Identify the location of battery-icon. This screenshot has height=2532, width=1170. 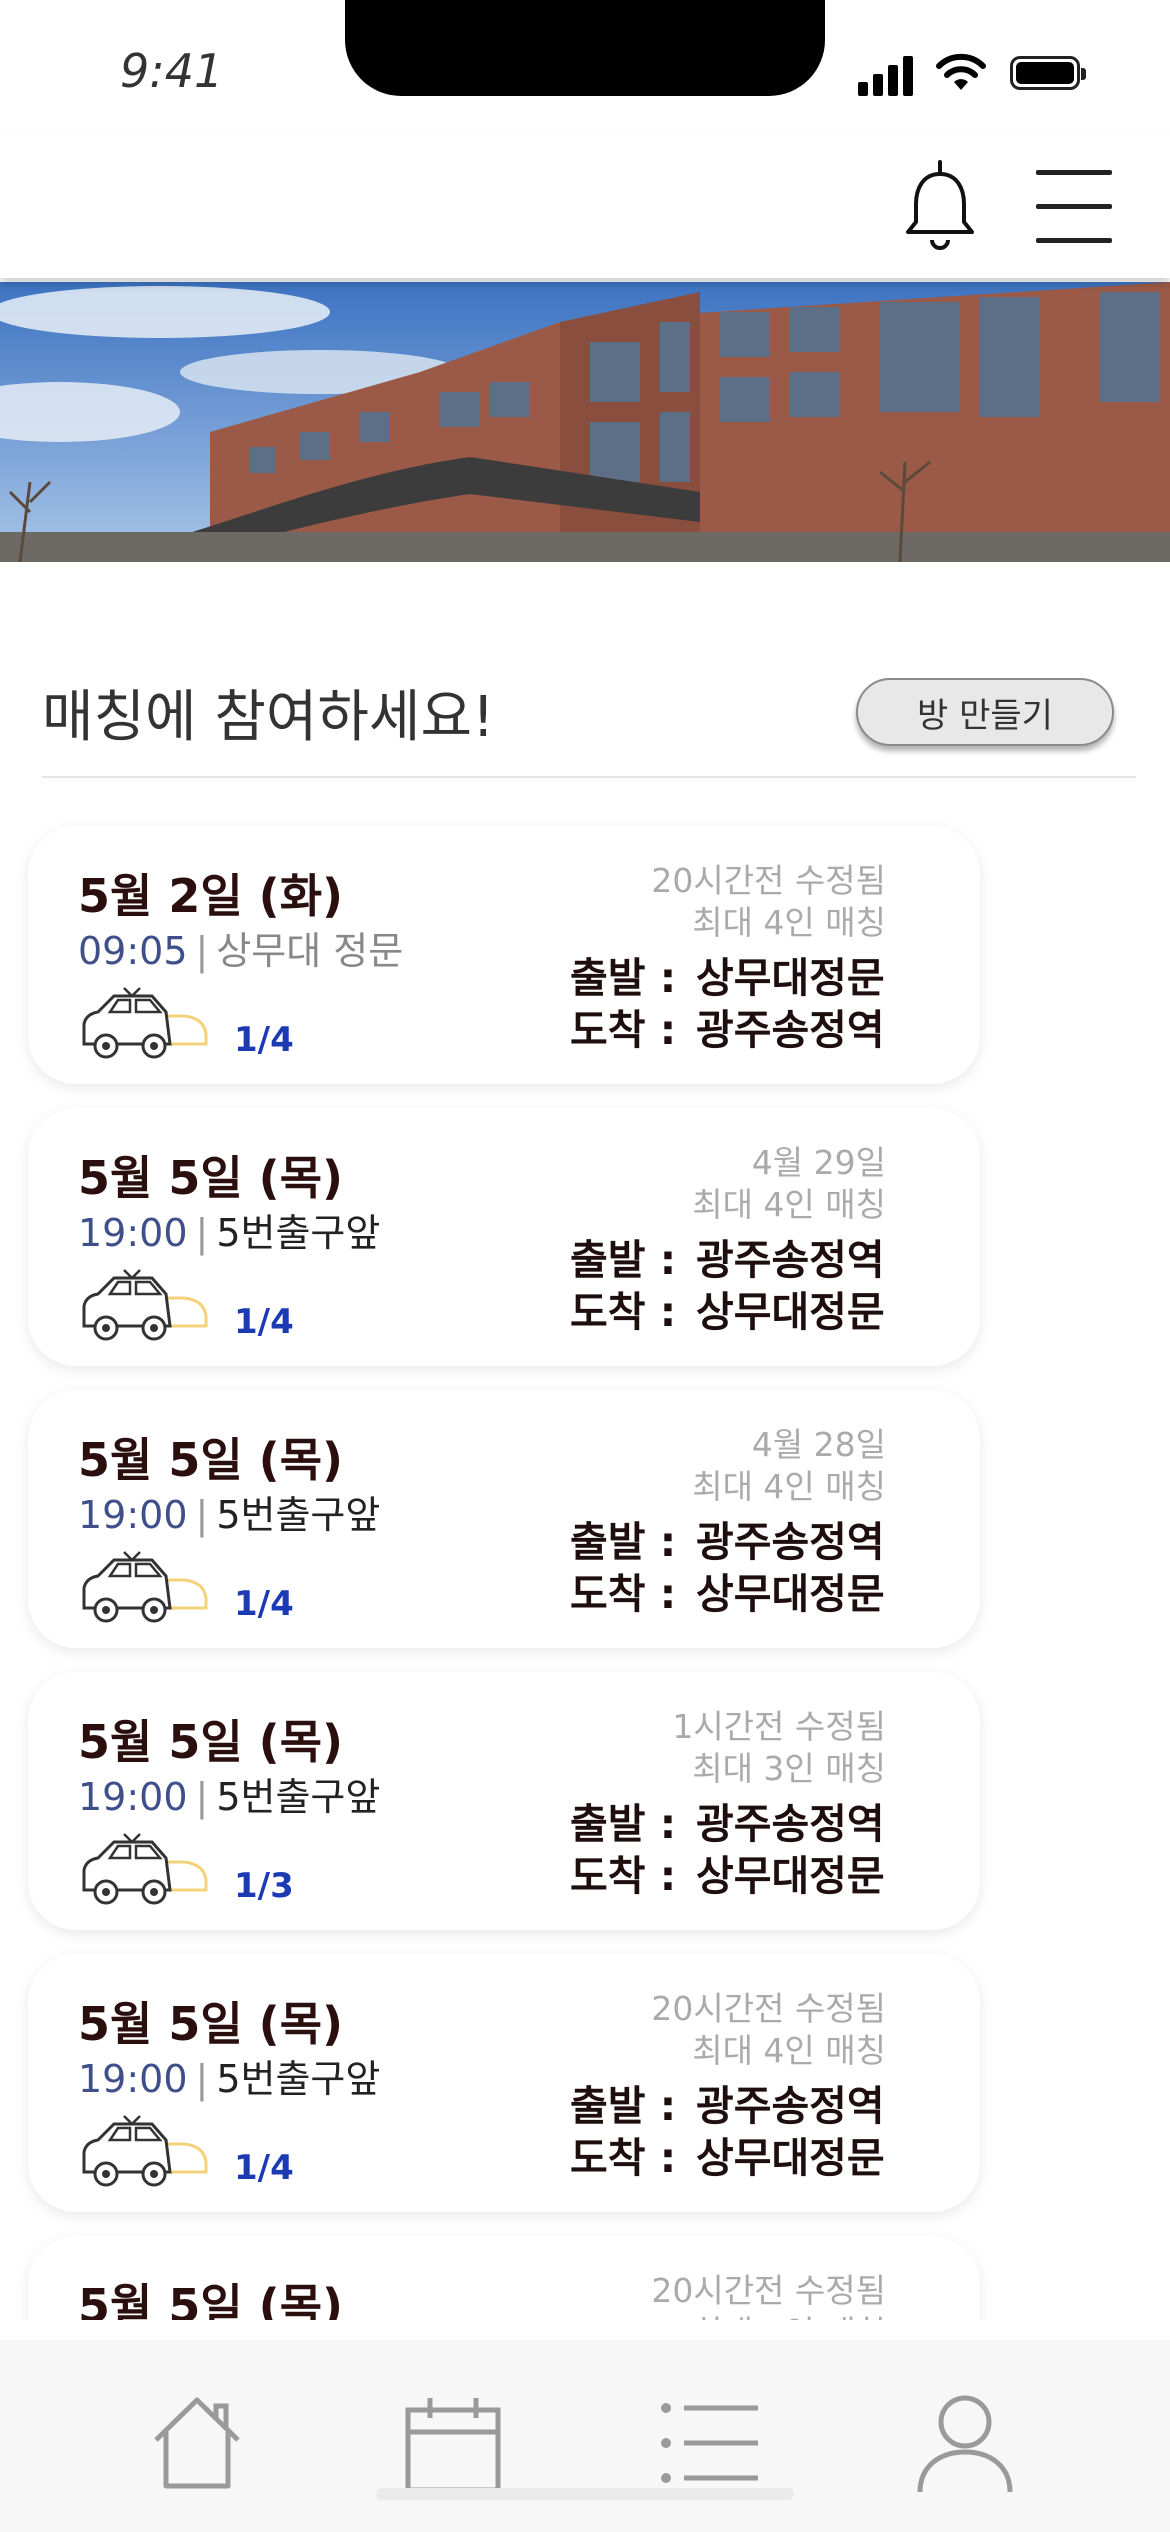
(1048, 73).